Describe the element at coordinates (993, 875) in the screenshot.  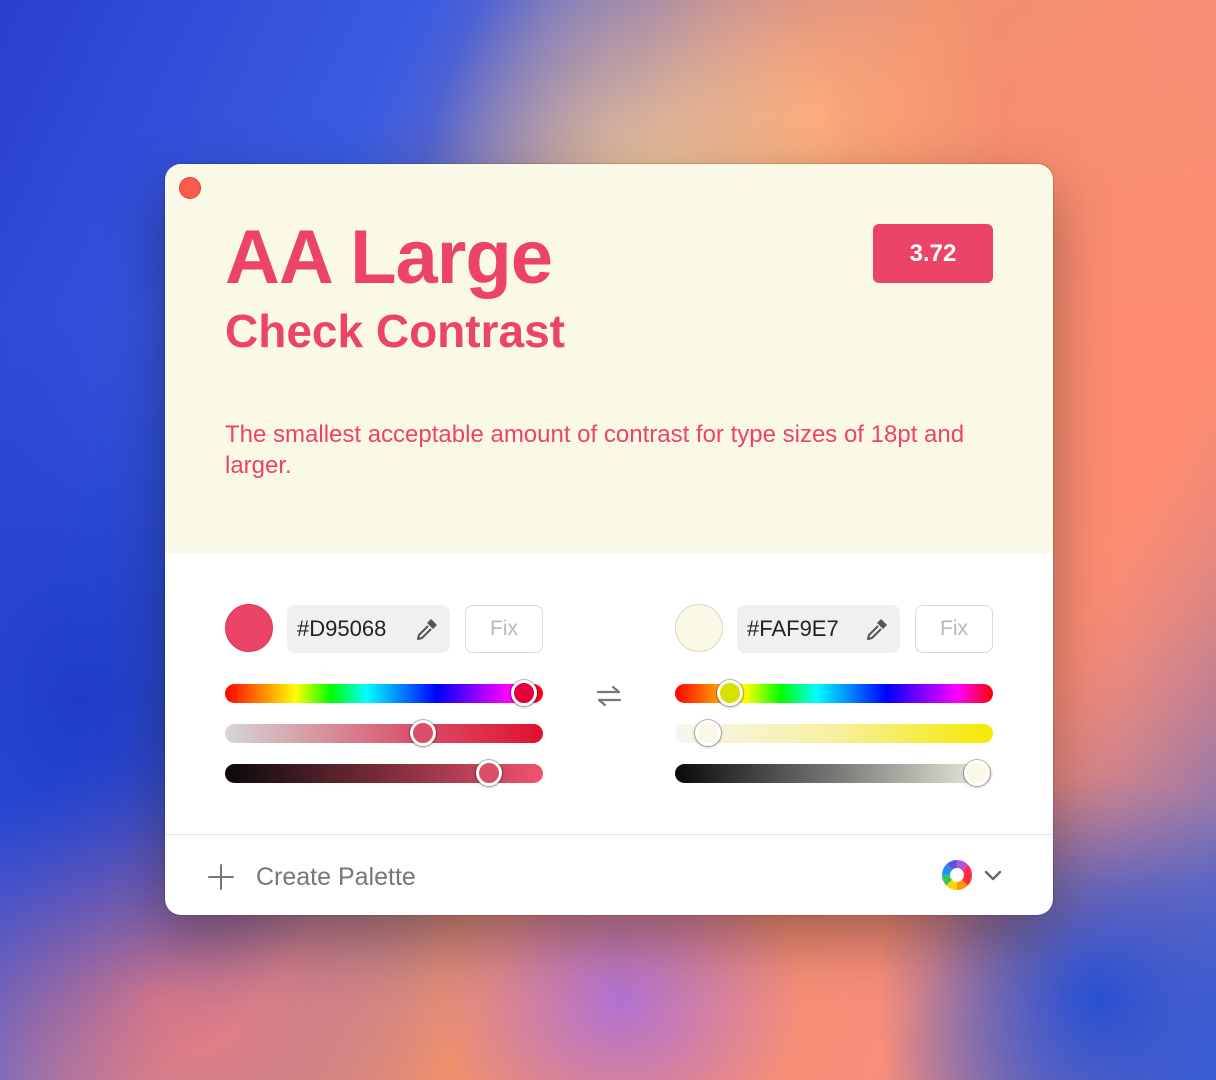
I see `chevron-down-icon` at that location.